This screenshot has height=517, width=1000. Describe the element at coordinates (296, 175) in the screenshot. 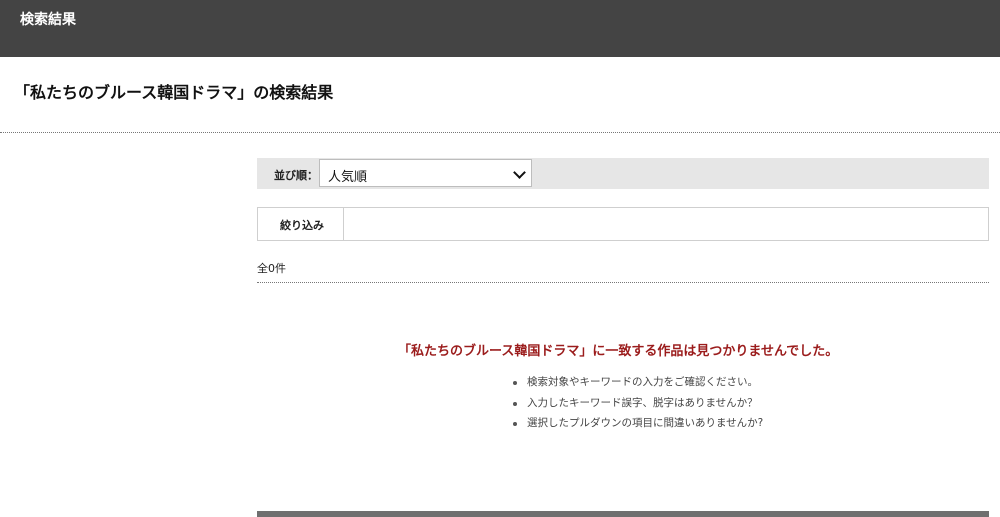

I see `sort-label: 並び順：` at that location.